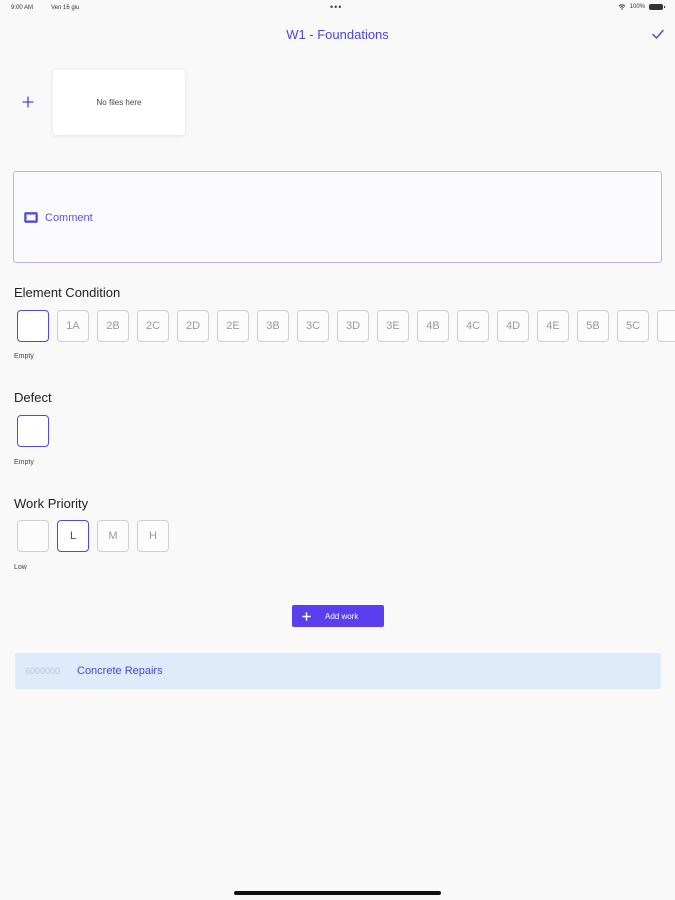 The width and height of the screenshot is (675, 900). I want to click on condition-option-tile: 1A, so click(73, 326).